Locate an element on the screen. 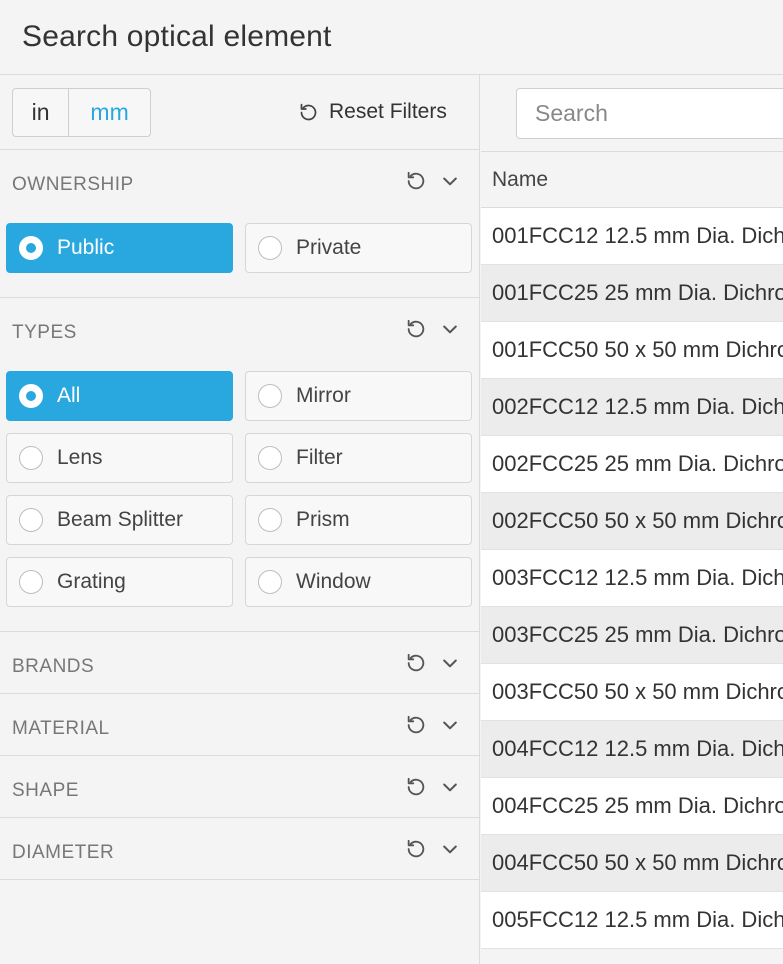  section-tools-types is located at coordinates (433, 329).